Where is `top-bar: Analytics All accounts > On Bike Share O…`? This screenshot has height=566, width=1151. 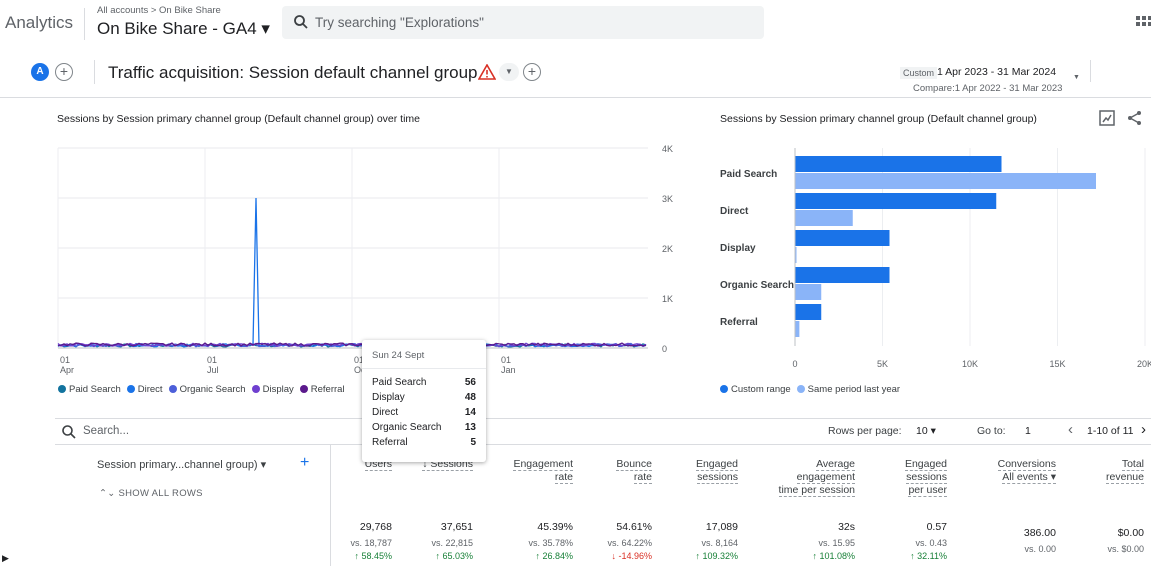 top-bar: Analytics All accounts > On Bike Share O… is located at coordinates (575, 24).